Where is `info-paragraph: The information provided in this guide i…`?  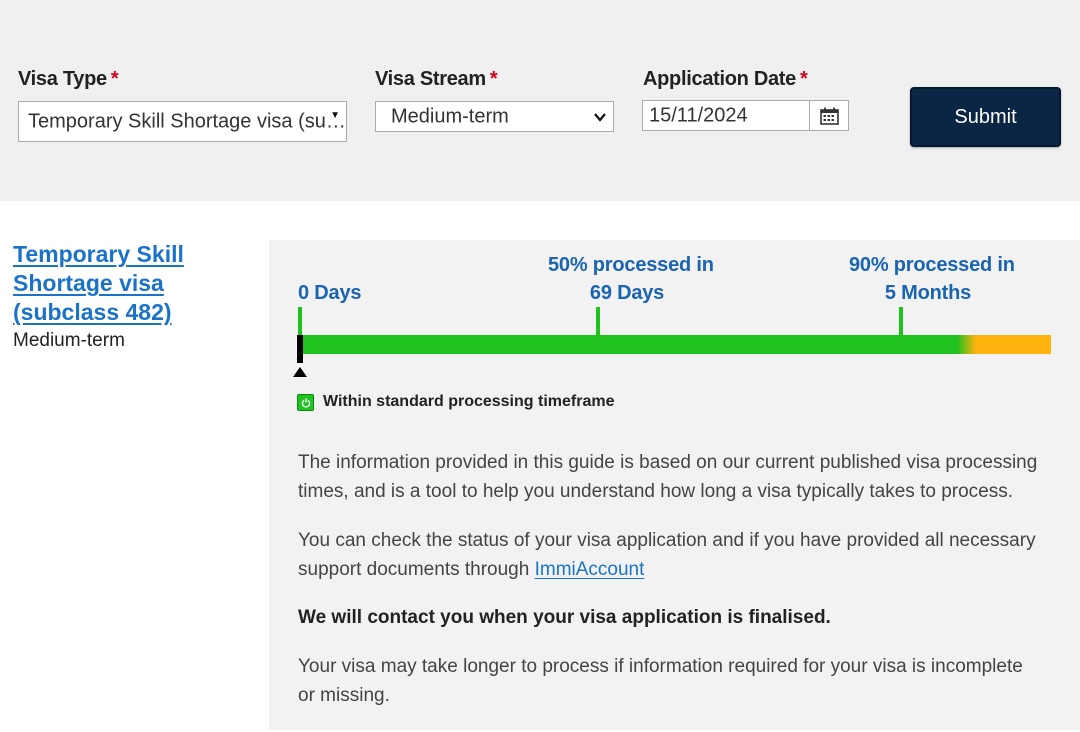 info-paragraph: The information provided in this guide i… is located at coordinates (678, 477).